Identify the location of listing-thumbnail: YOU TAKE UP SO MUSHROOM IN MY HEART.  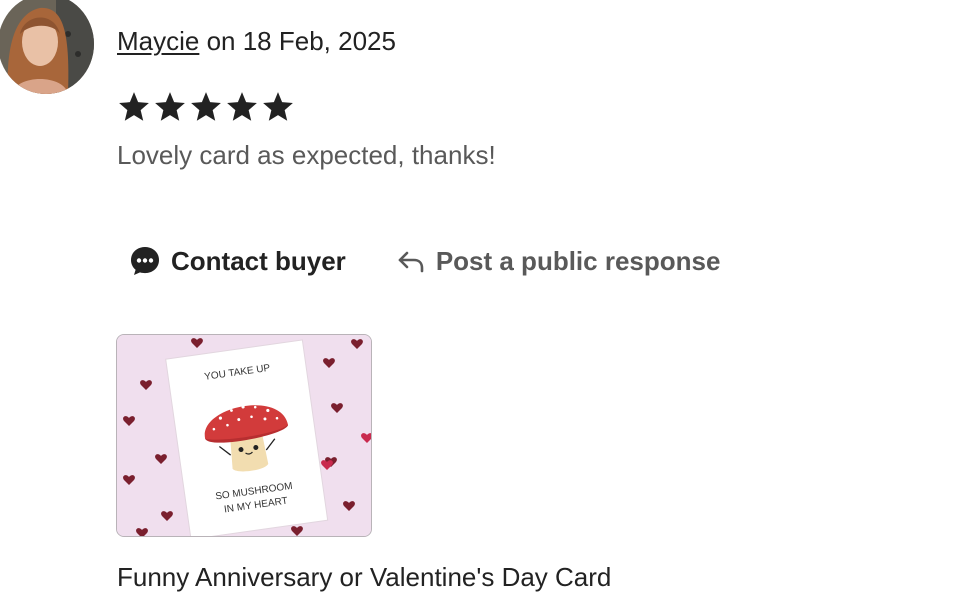
(244, 435).